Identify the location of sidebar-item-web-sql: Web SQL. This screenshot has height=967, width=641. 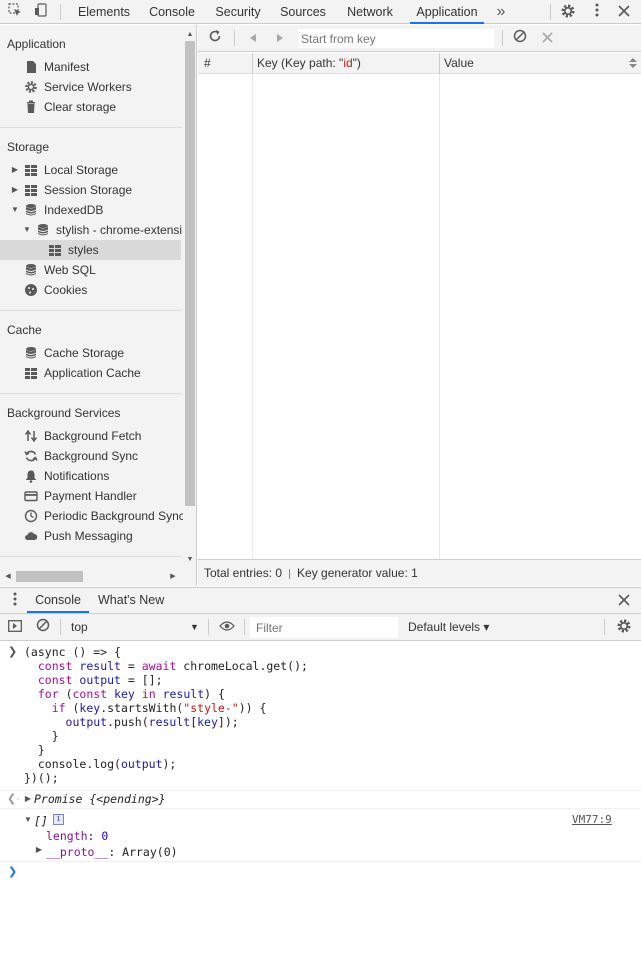
(60, 270).